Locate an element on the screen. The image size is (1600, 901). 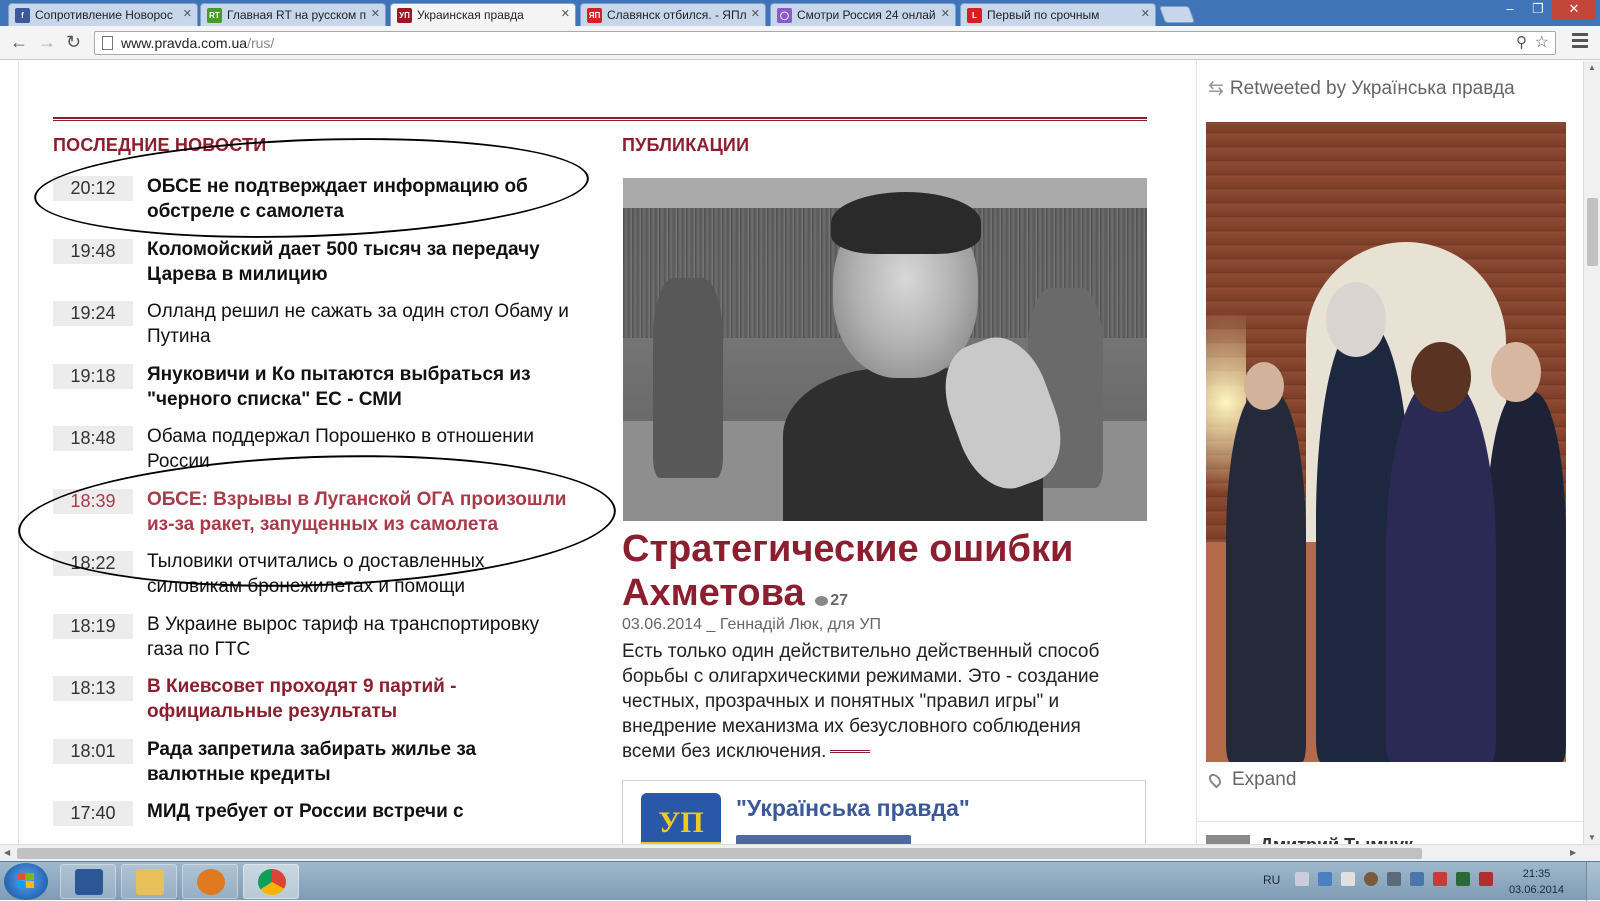
publication-photo is located at coordinates (885, 349).